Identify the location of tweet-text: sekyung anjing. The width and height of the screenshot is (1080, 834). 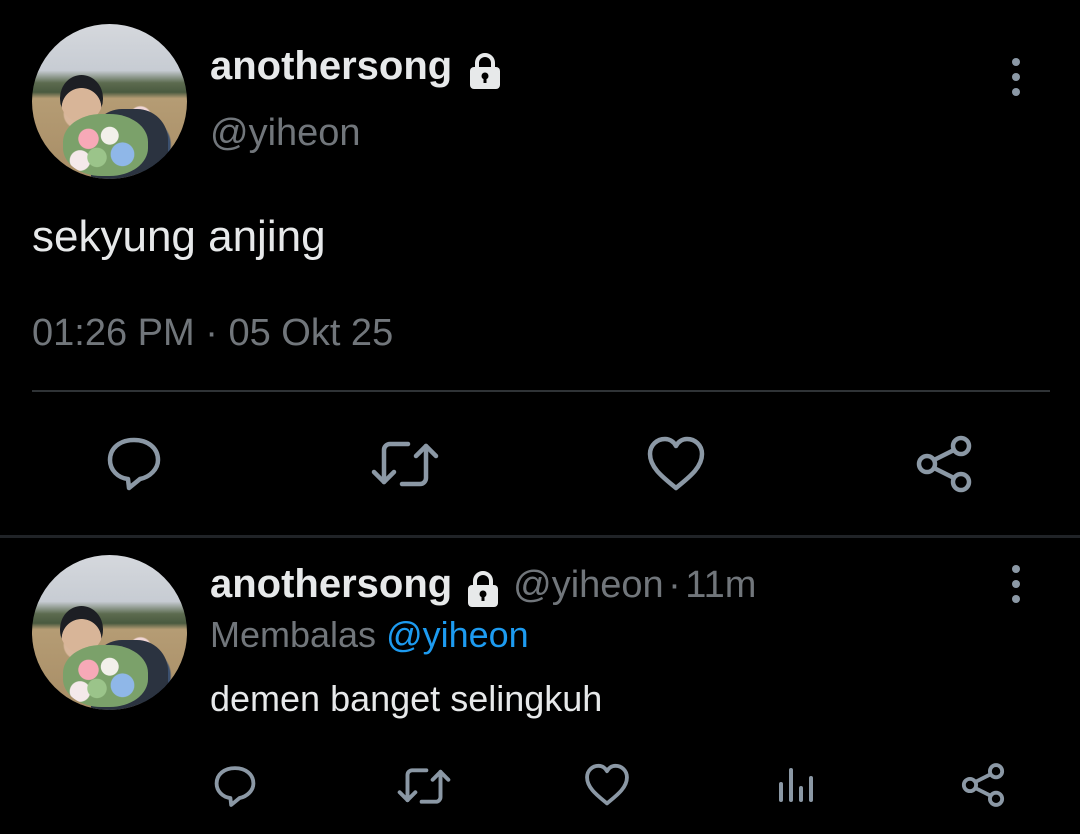
(179, 236).